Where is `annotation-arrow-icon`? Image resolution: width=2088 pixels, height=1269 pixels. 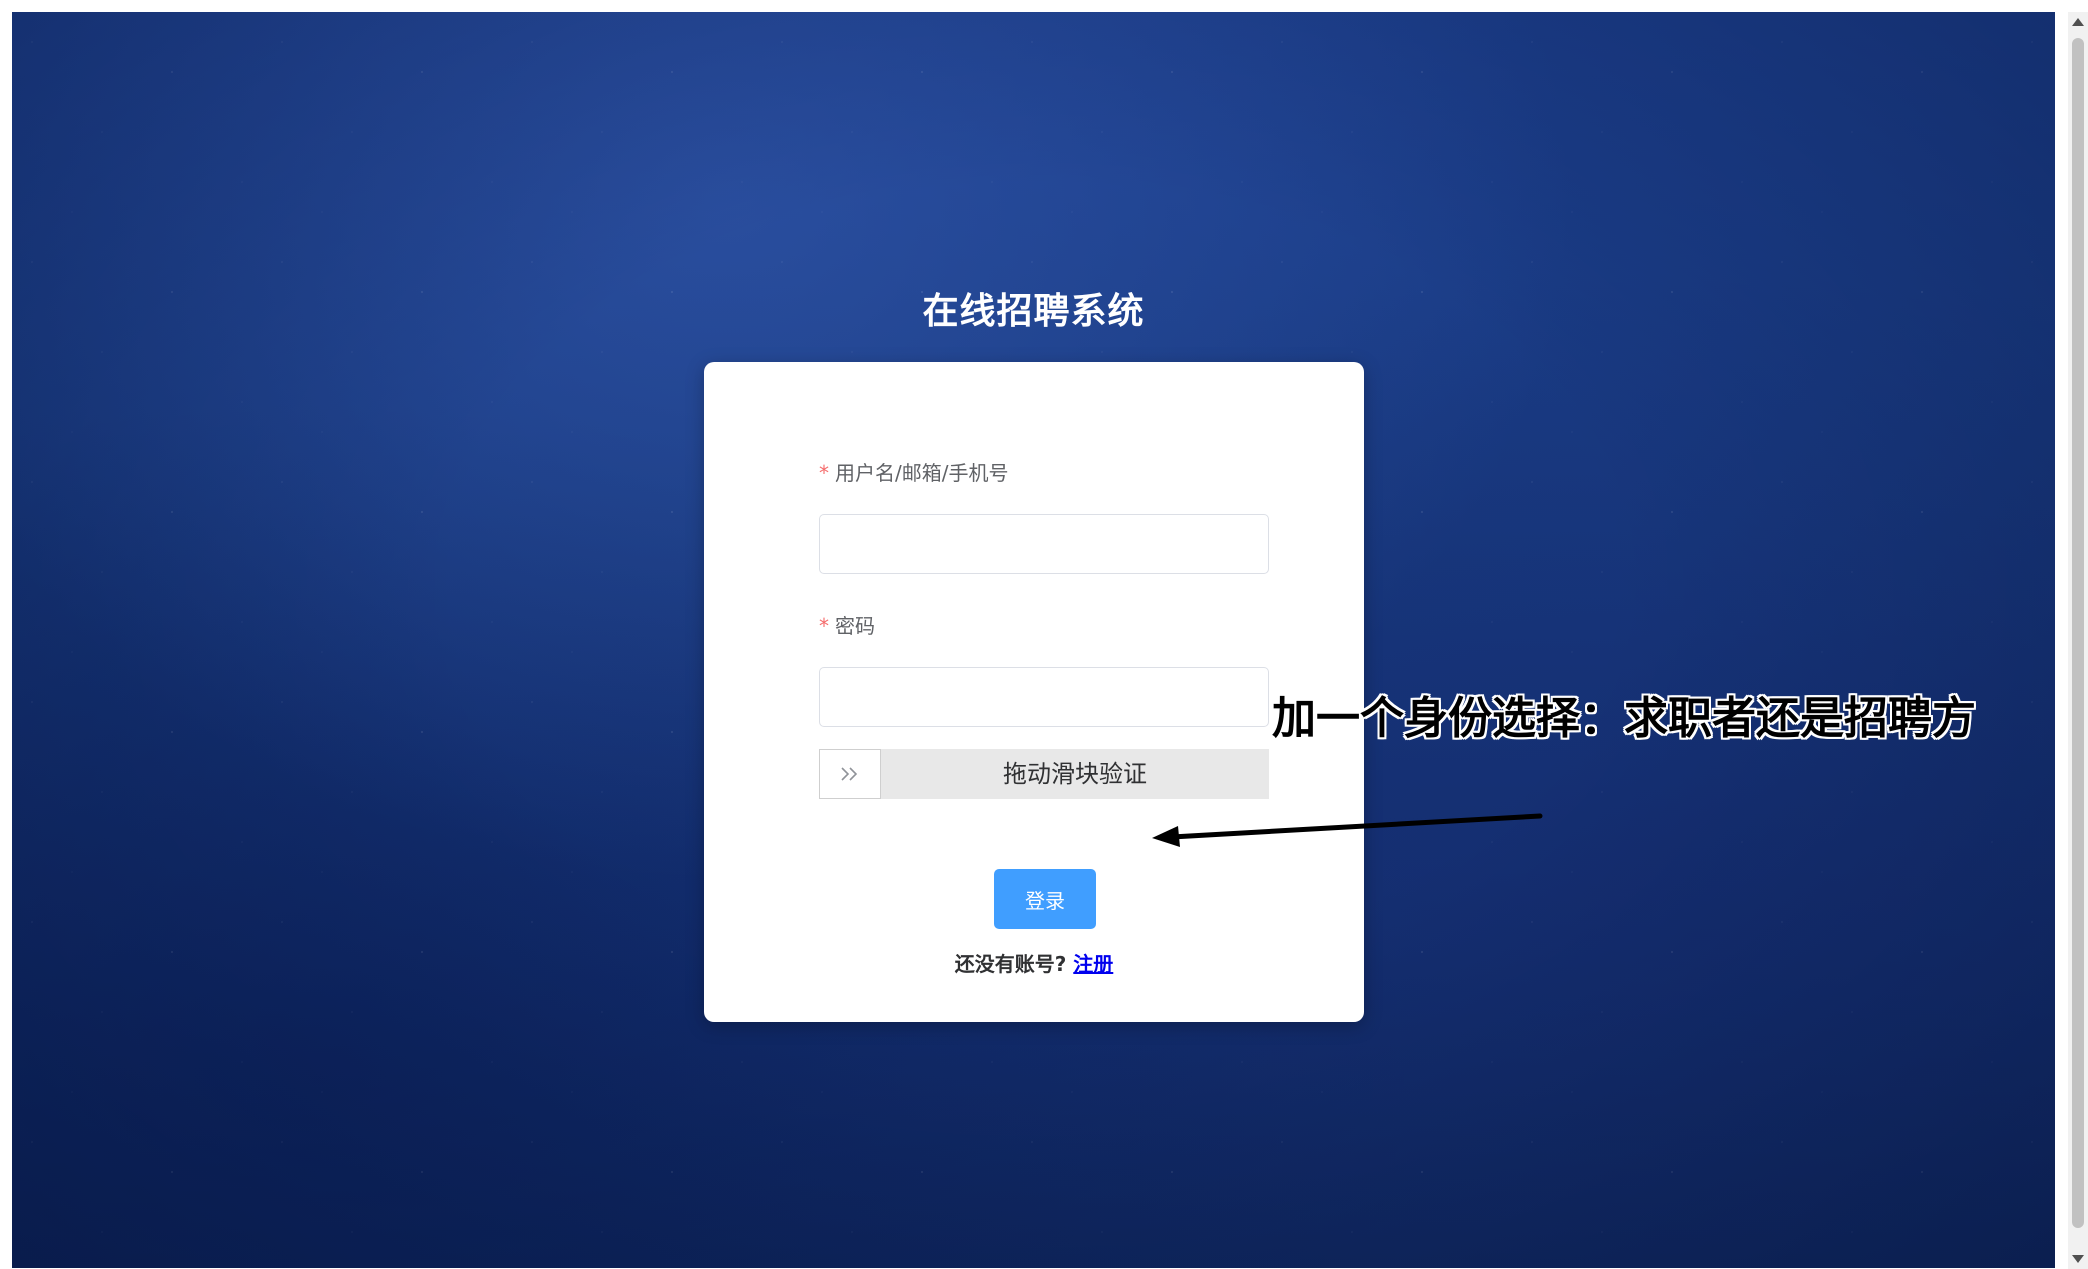
annotation-arrow-icon is located at coordinates (1347, 830).